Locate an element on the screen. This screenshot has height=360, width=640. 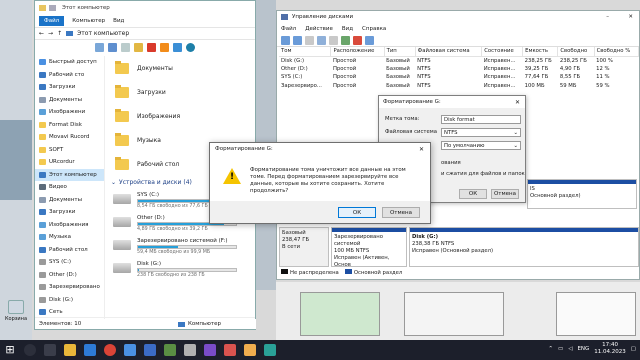
task-view-icon is located at coordinates (50, 350).